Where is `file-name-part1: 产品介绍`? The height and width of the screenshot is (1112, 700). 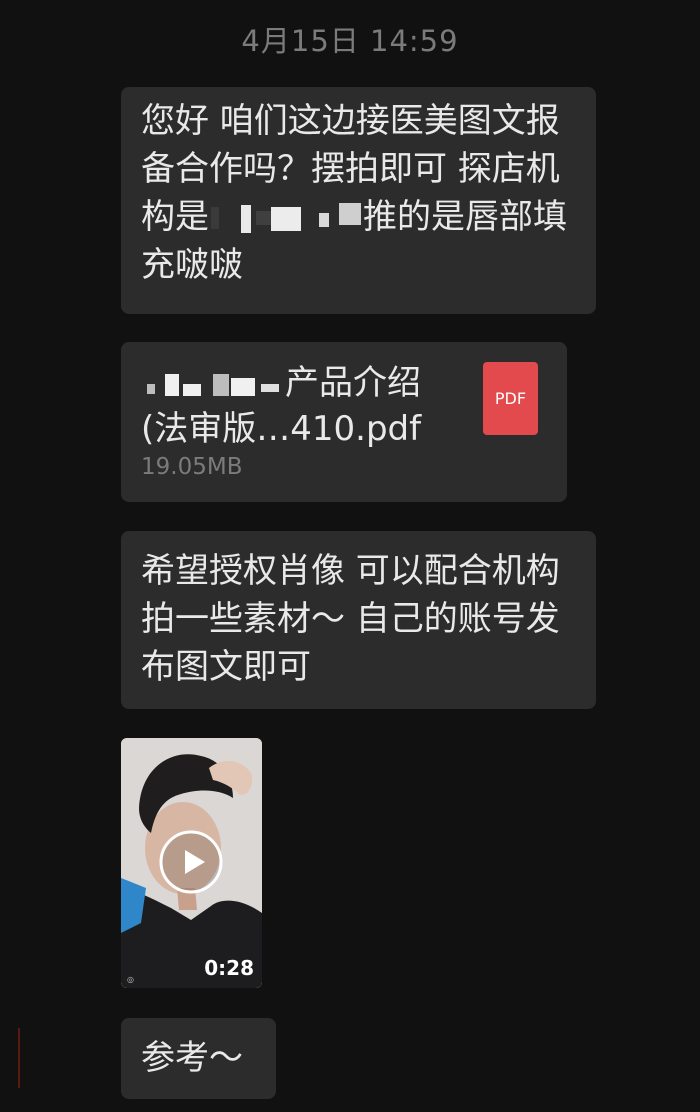
file-name-part1: 产品介绍 is located at coordinates (353, 383).